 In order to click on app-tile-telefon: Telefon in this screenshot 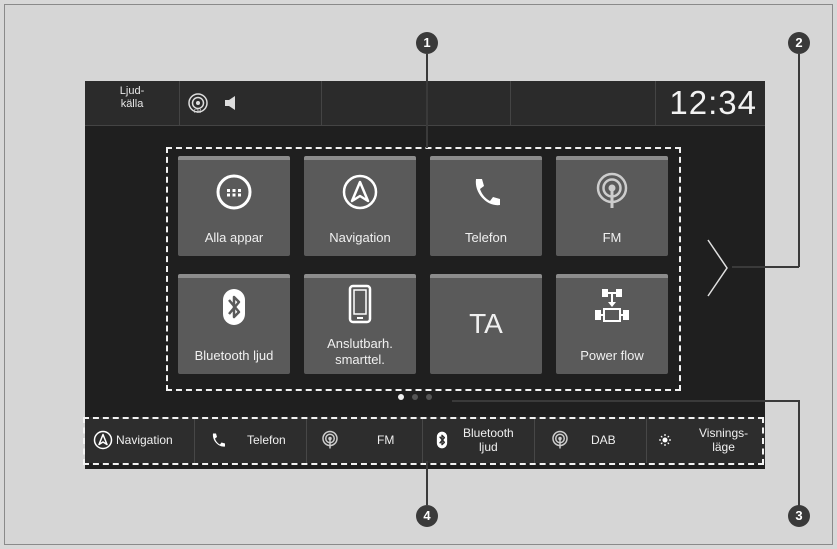, I will do `click(486, 206)`.